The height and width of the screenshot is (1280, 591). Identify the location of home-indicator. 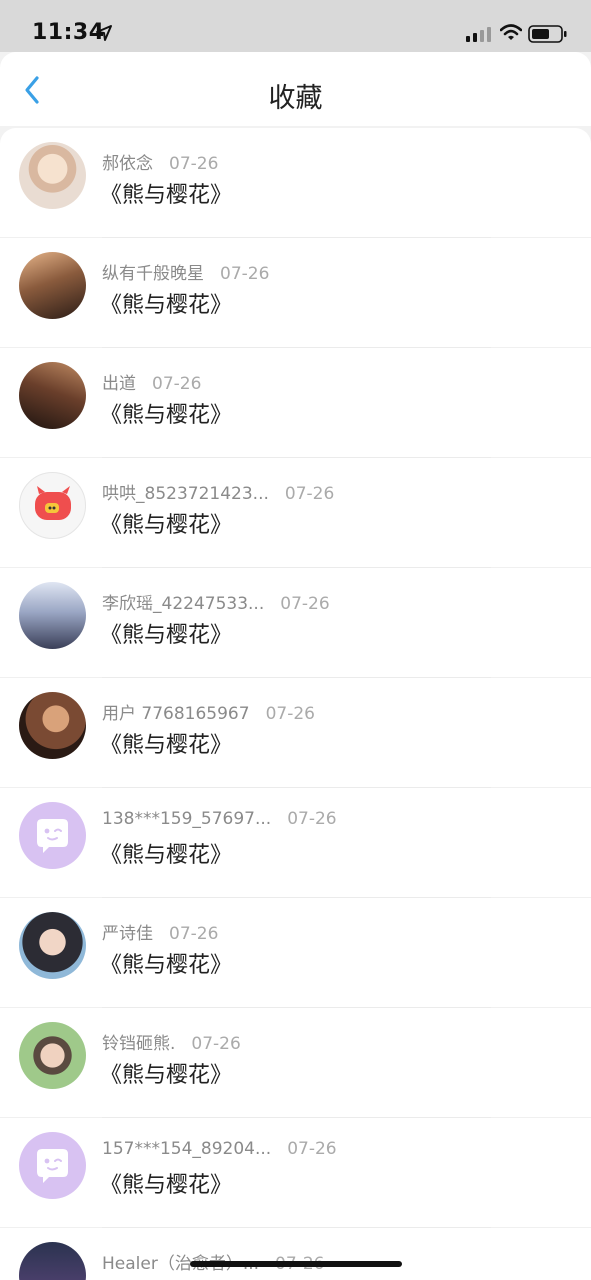
(296, 1264).